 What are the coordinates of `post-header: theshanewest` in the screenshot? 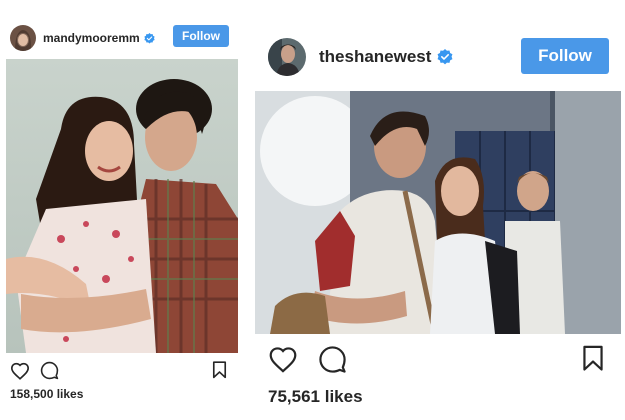 It's located at (360, 57).